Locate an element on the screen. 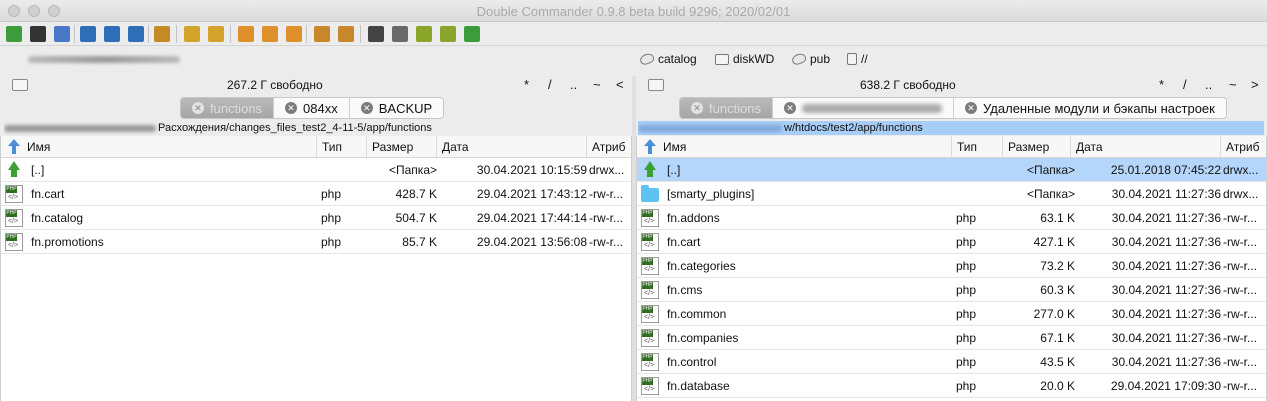  copy-files-button is located at coordinates (448, 34).